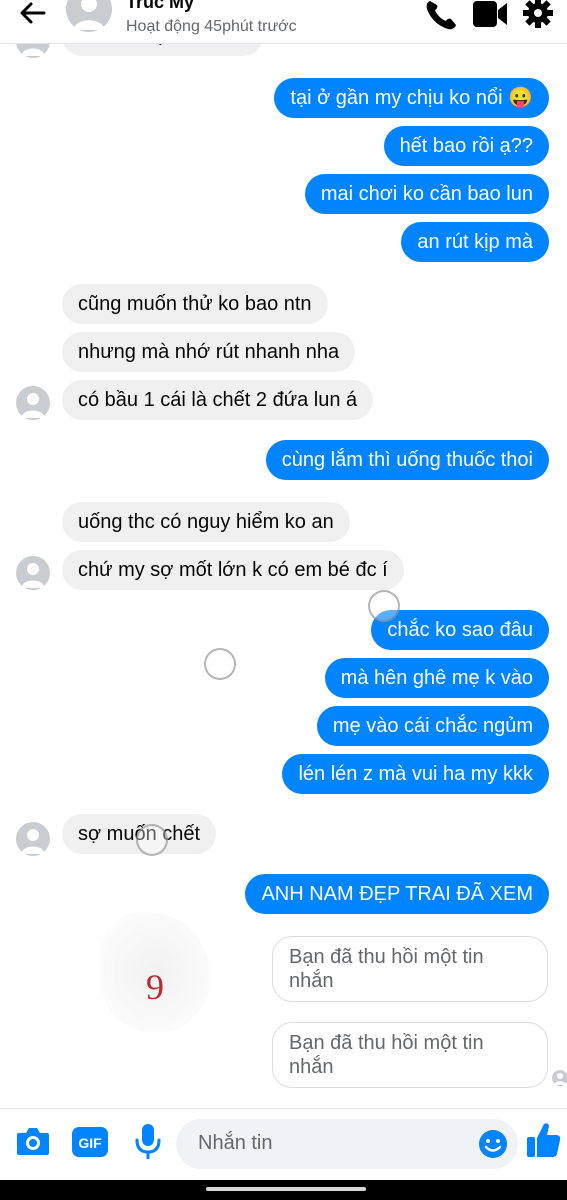 The height and width of the screenshot is (1200, 567). Describe the element at coordinates (493, 1146) in the screenshot. I see `emoji-icon` at that location.